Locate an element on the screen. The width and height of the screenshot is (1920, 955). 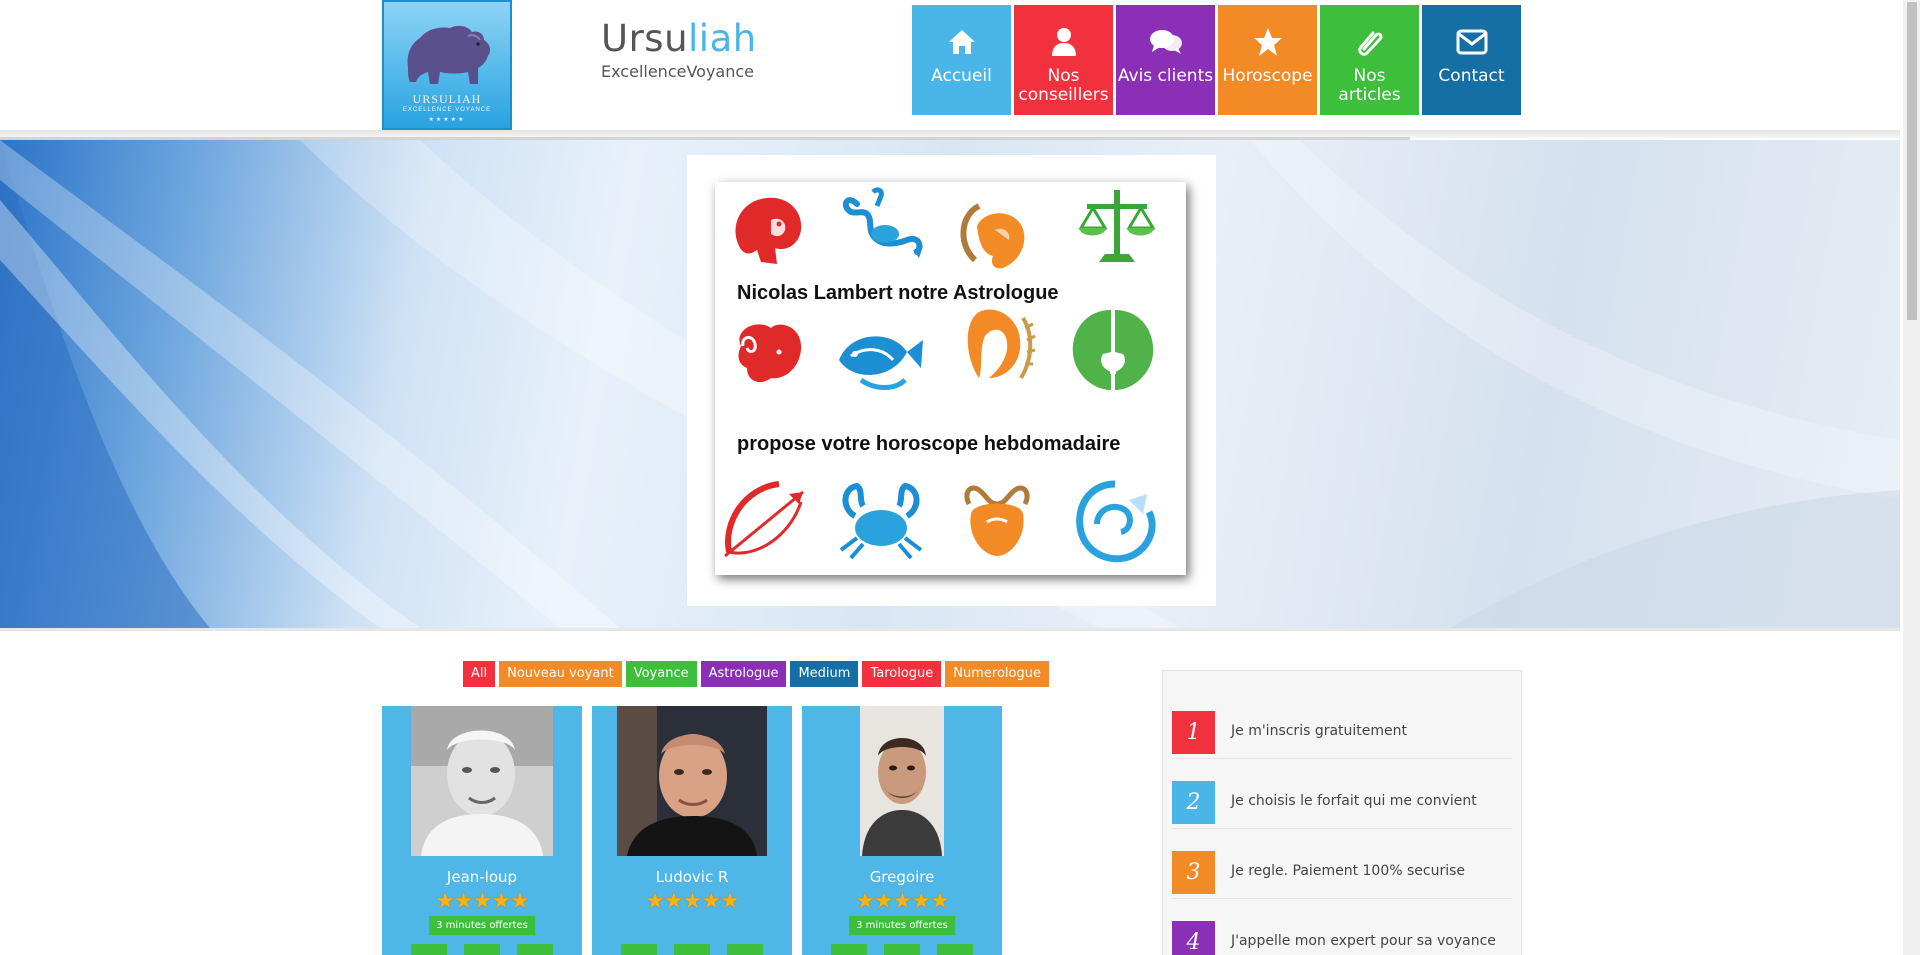
hero-headline-2: propose votre horoscope hebdomadaire is located at coordinates (929, 444).